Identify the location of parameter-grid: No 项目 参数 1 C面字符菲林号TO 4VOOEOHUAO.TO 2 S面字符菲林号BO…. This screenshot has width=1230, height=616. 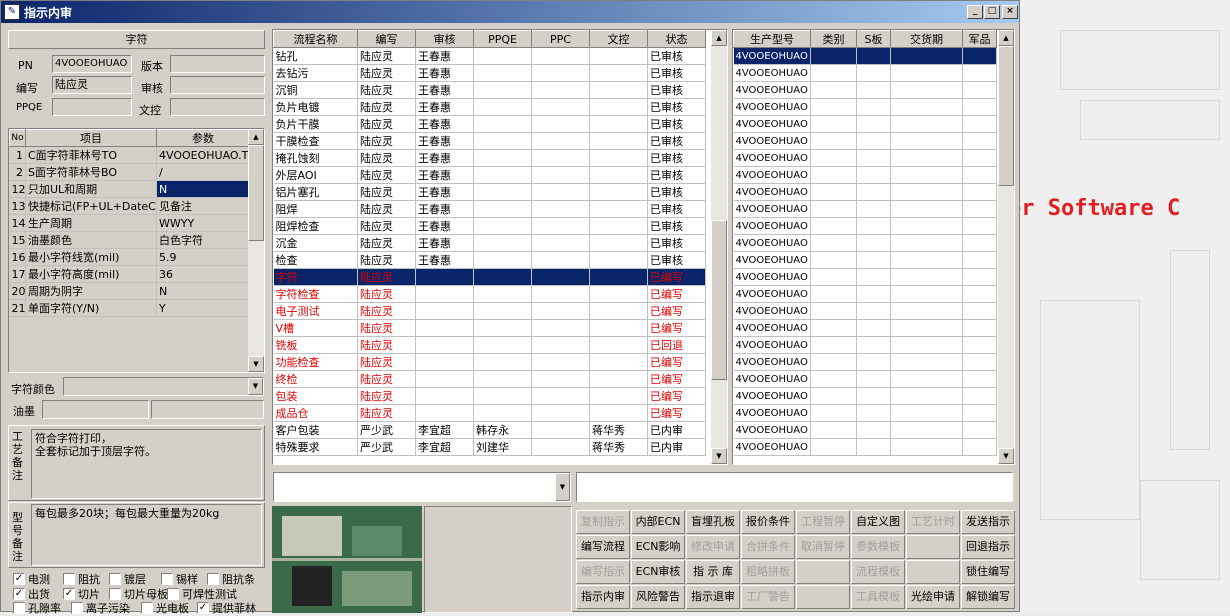
(136, 250).